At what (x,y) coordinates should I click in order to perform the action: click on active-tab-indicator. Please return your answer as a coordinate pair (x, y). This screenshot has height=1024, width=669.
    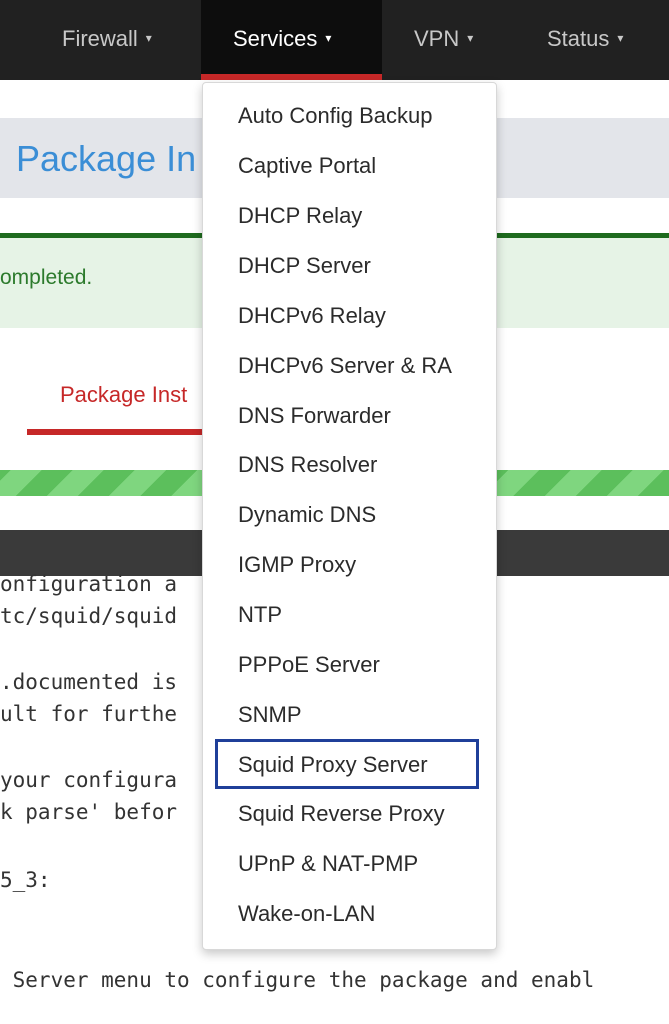
    Looking at the image, I should click on (291, 77).